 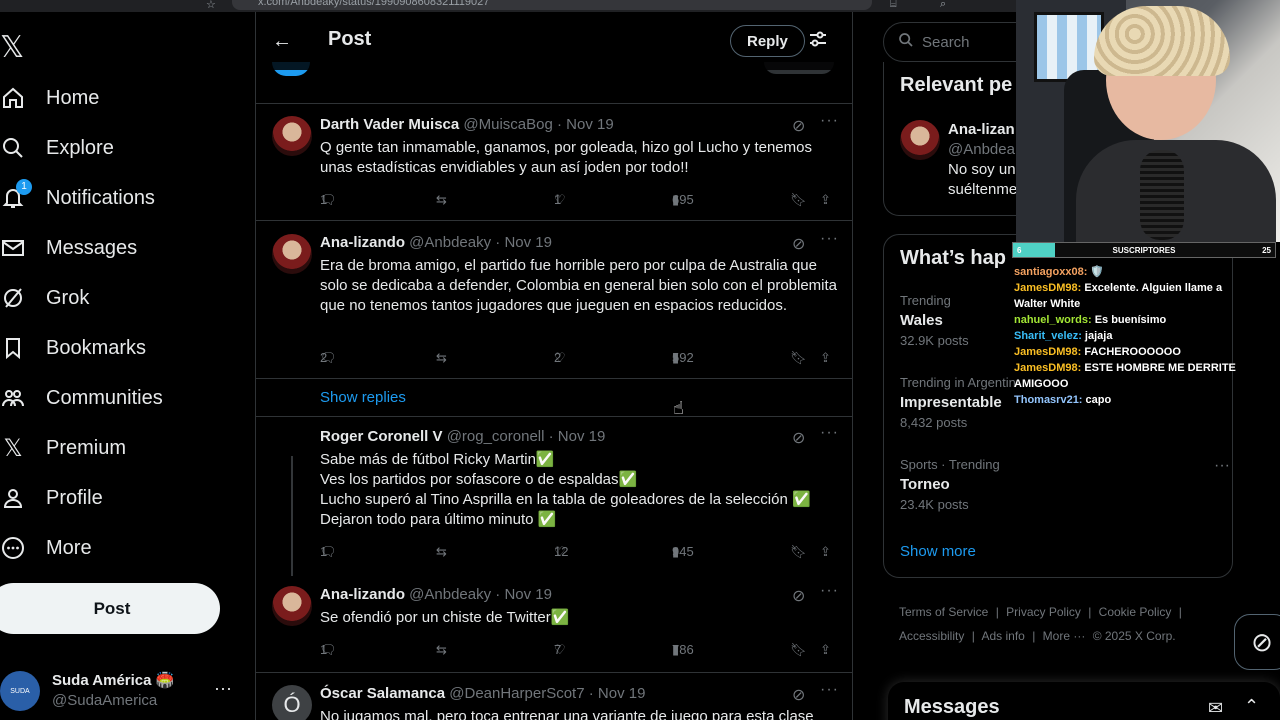 I want to click on nav-bookmarks: Bookmarks, so click(x=73, y=348).